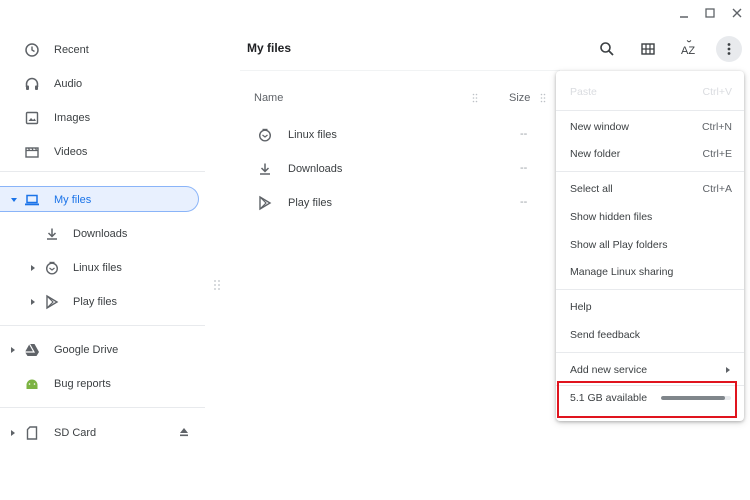 This screenshot has width=750, height=500. What do you see at coordinates (52, 234) in the screenshot?
I see `download-icon` at bounding box center [52, 234].